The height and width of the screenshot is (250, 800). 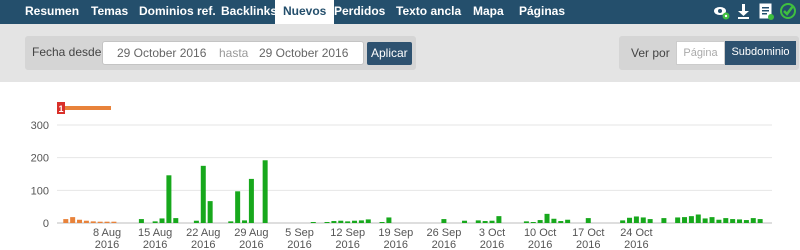 I want to click on tab-backlinks: Backlinks, so click(x=249, y=12).